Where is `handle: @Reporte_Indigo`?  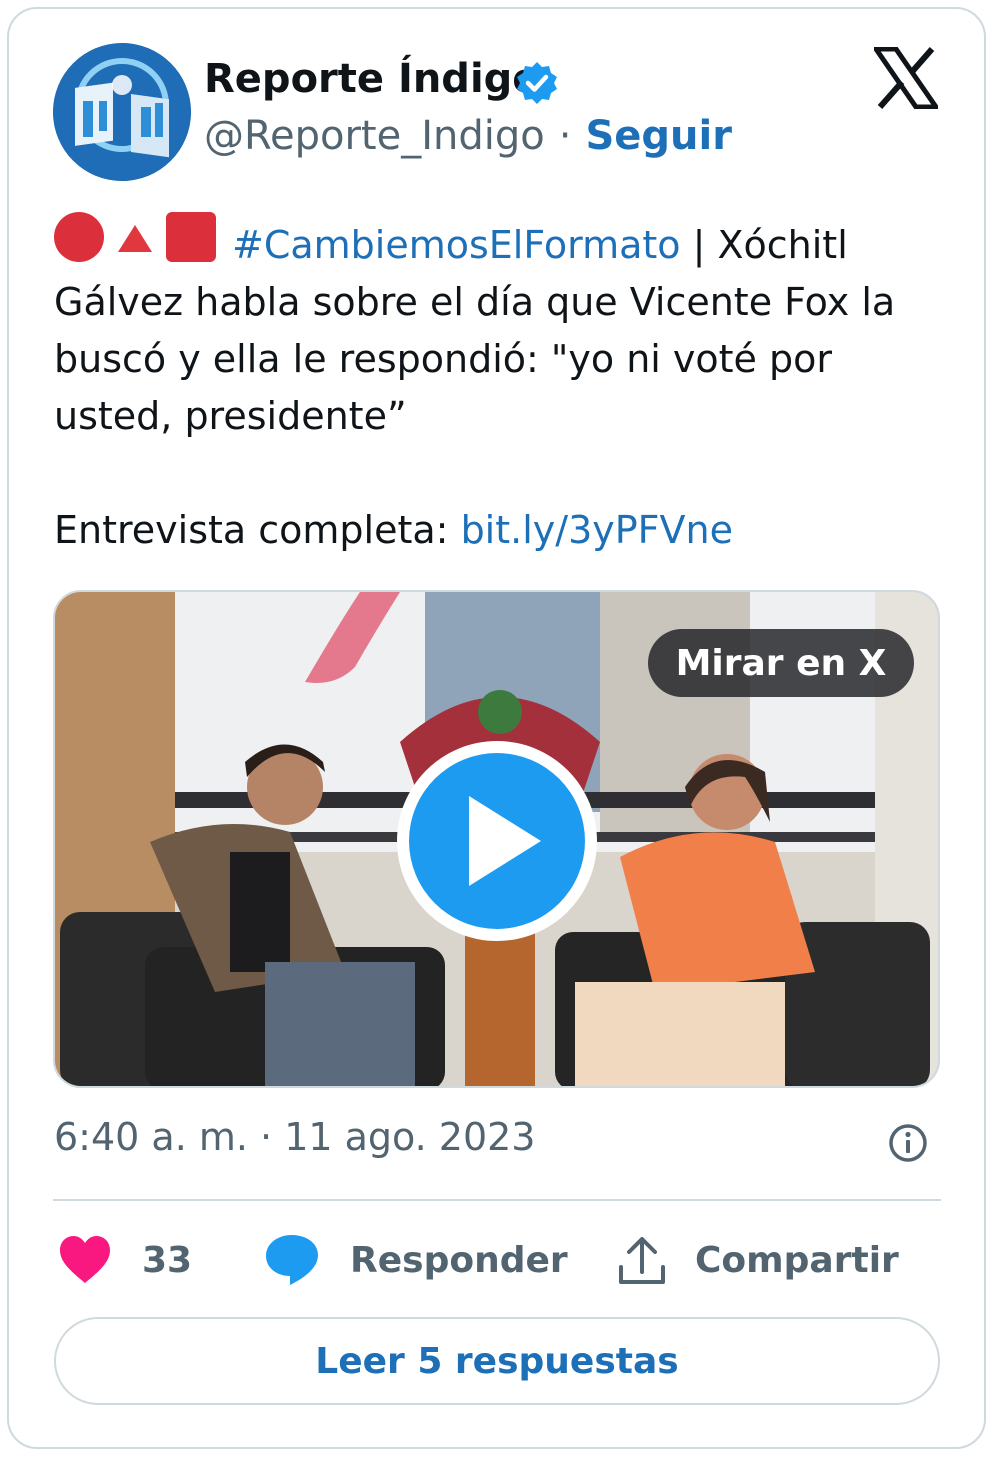 handle: @Reporte_Indigo is located at coordinates (374, 136).